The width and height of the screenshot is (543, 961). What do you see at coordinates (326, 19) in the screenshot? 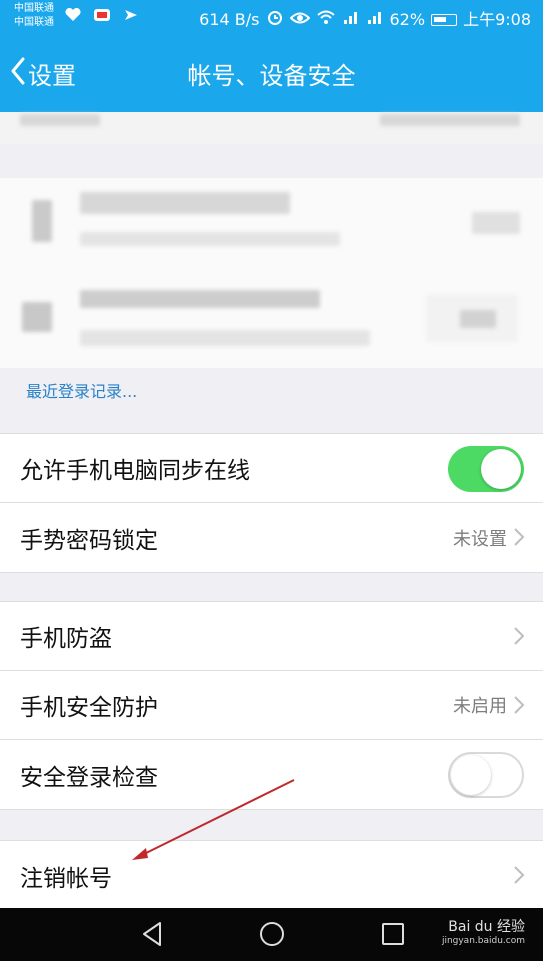
I see `wifi-icon` at bounding box center [326, 19].